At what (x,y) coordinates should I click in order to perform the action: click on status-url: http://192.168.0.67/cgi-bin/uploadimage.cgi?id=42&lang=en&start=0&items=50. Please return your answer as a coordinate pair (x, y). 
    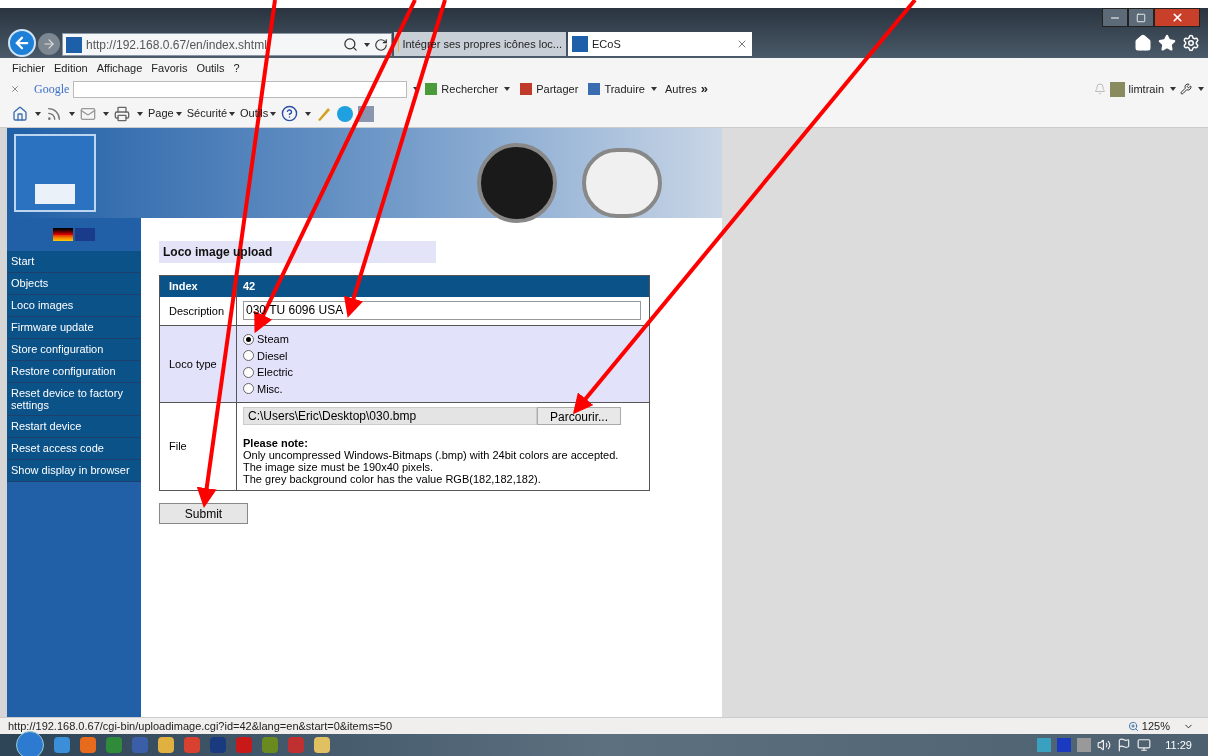
    Looking at the image, I should click on (200, 726).